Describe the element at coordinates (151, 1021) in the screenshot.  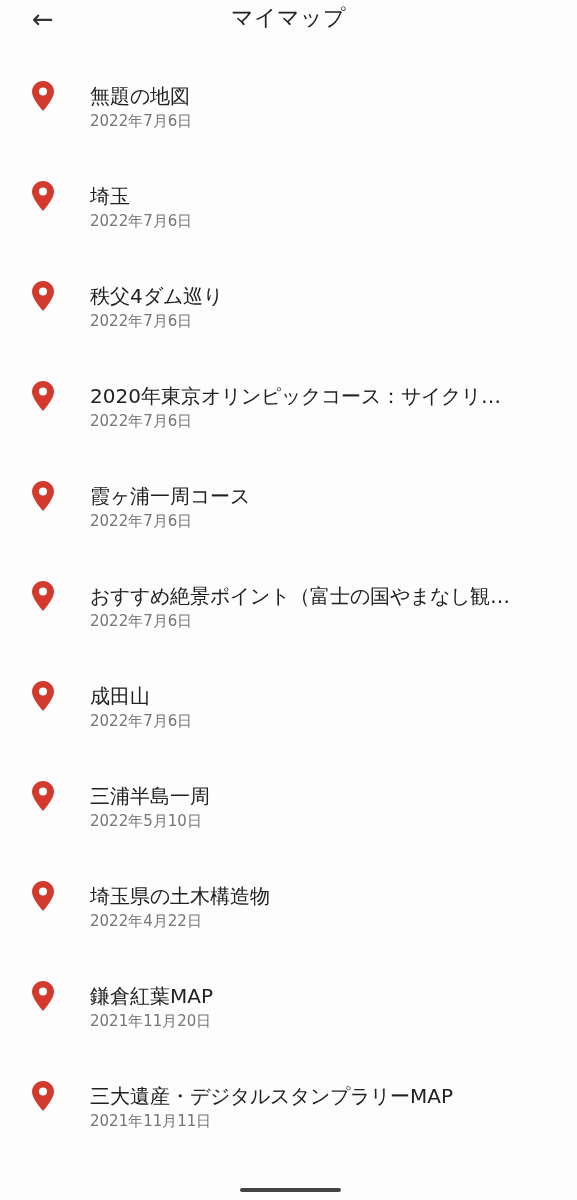
I see `map-date: 2021年11月20日` at that location.